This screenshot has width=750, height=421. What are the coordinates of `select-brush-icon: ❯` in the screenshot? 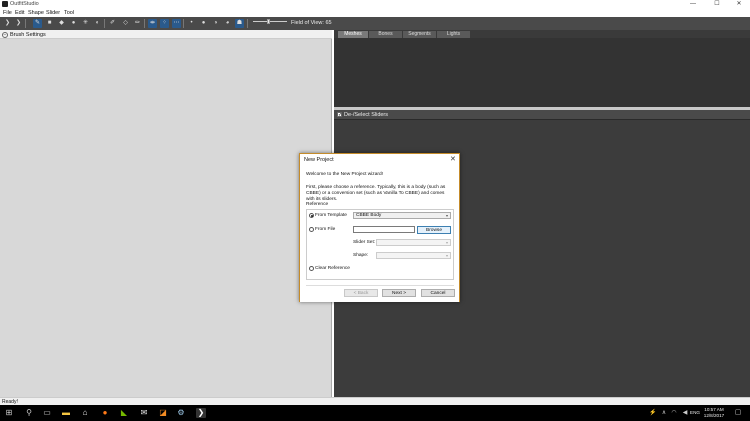 It's located at (7, 23).